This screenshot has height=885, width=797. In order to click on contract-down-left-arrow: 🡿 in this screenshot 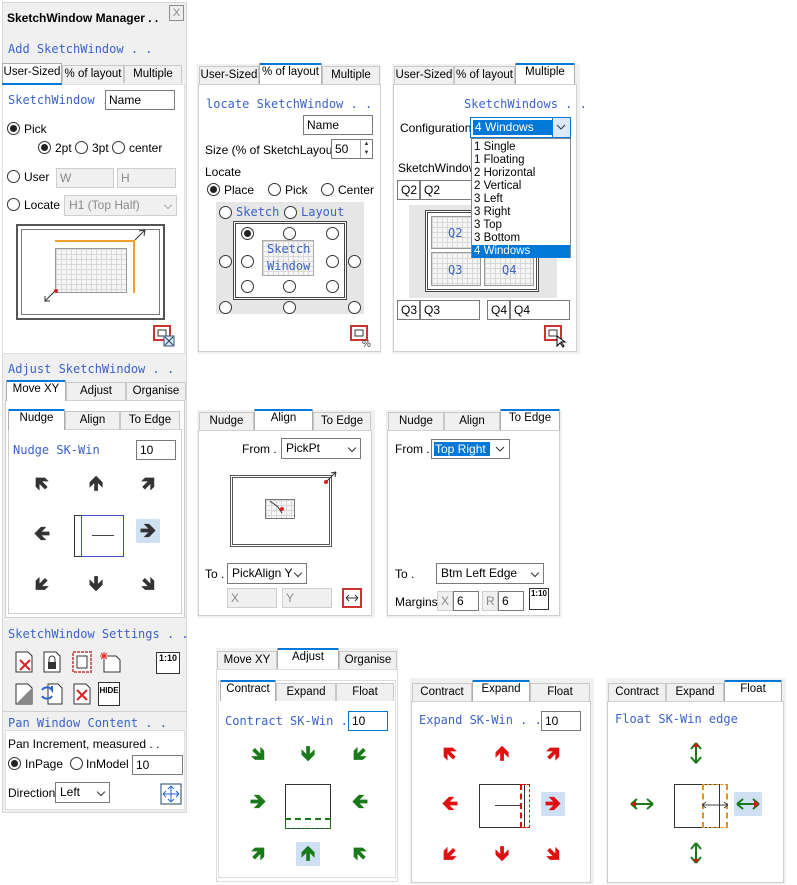, I will do `click(360, 754)`.